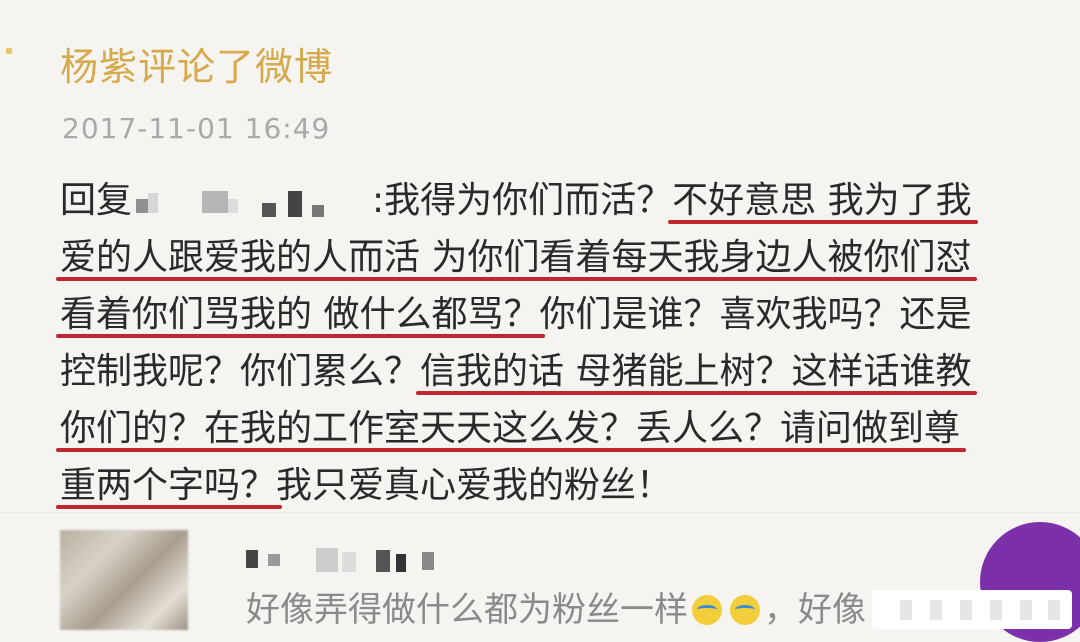 This screenshot has width=1080, height=642. I want to click on underlined-text: 重两个字吗？, so click(168, 485).